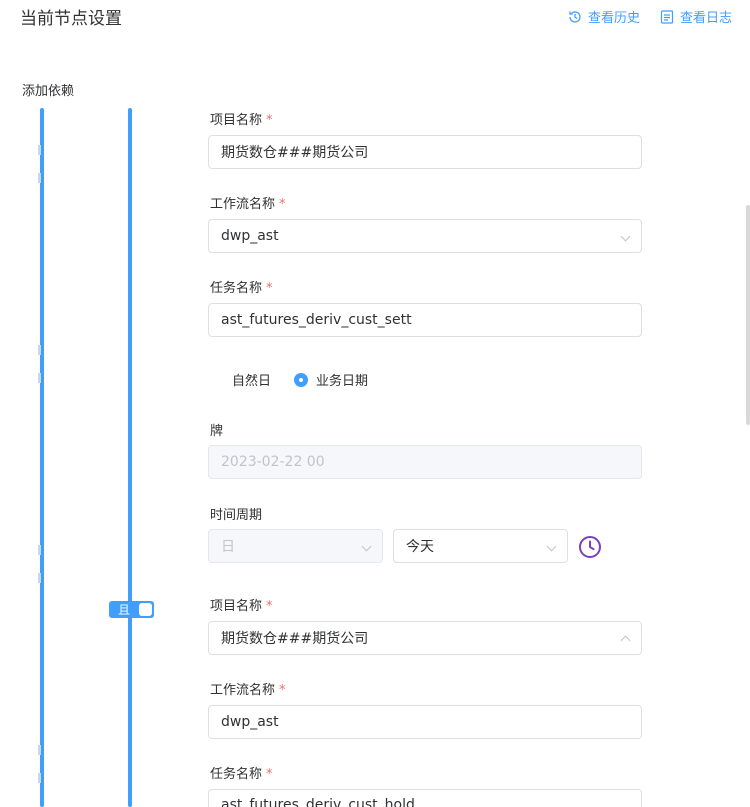  I want to click on radio-checked-icon, so click(301, 379).